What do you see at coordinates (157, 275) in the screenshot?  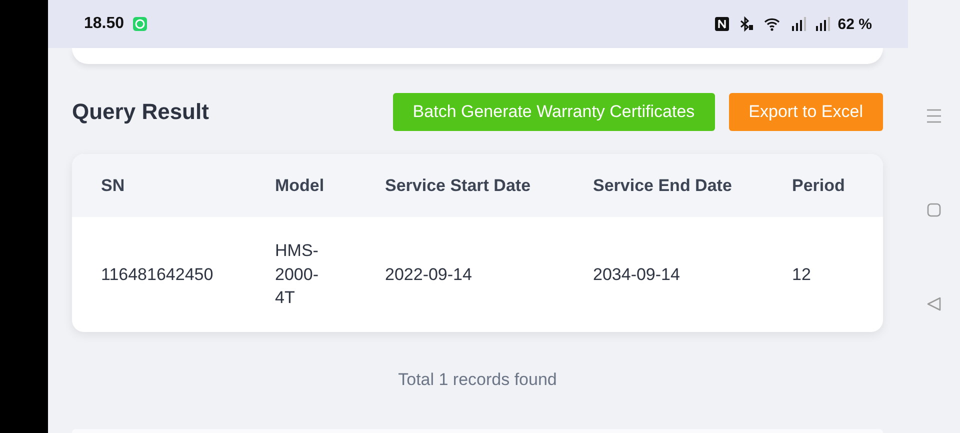 I see `table-cell-text: 116481642450` at bounding box center [157, 275].